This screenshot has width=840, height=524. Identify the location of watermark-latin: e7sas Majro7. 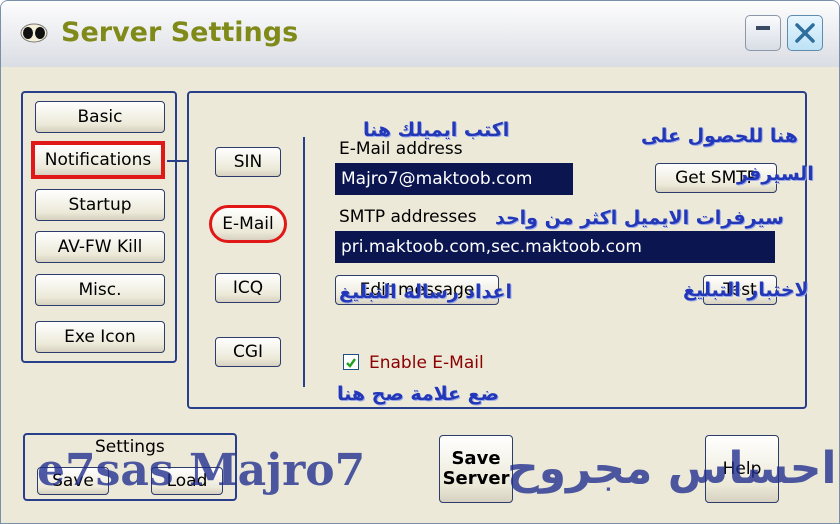
(201, 470).